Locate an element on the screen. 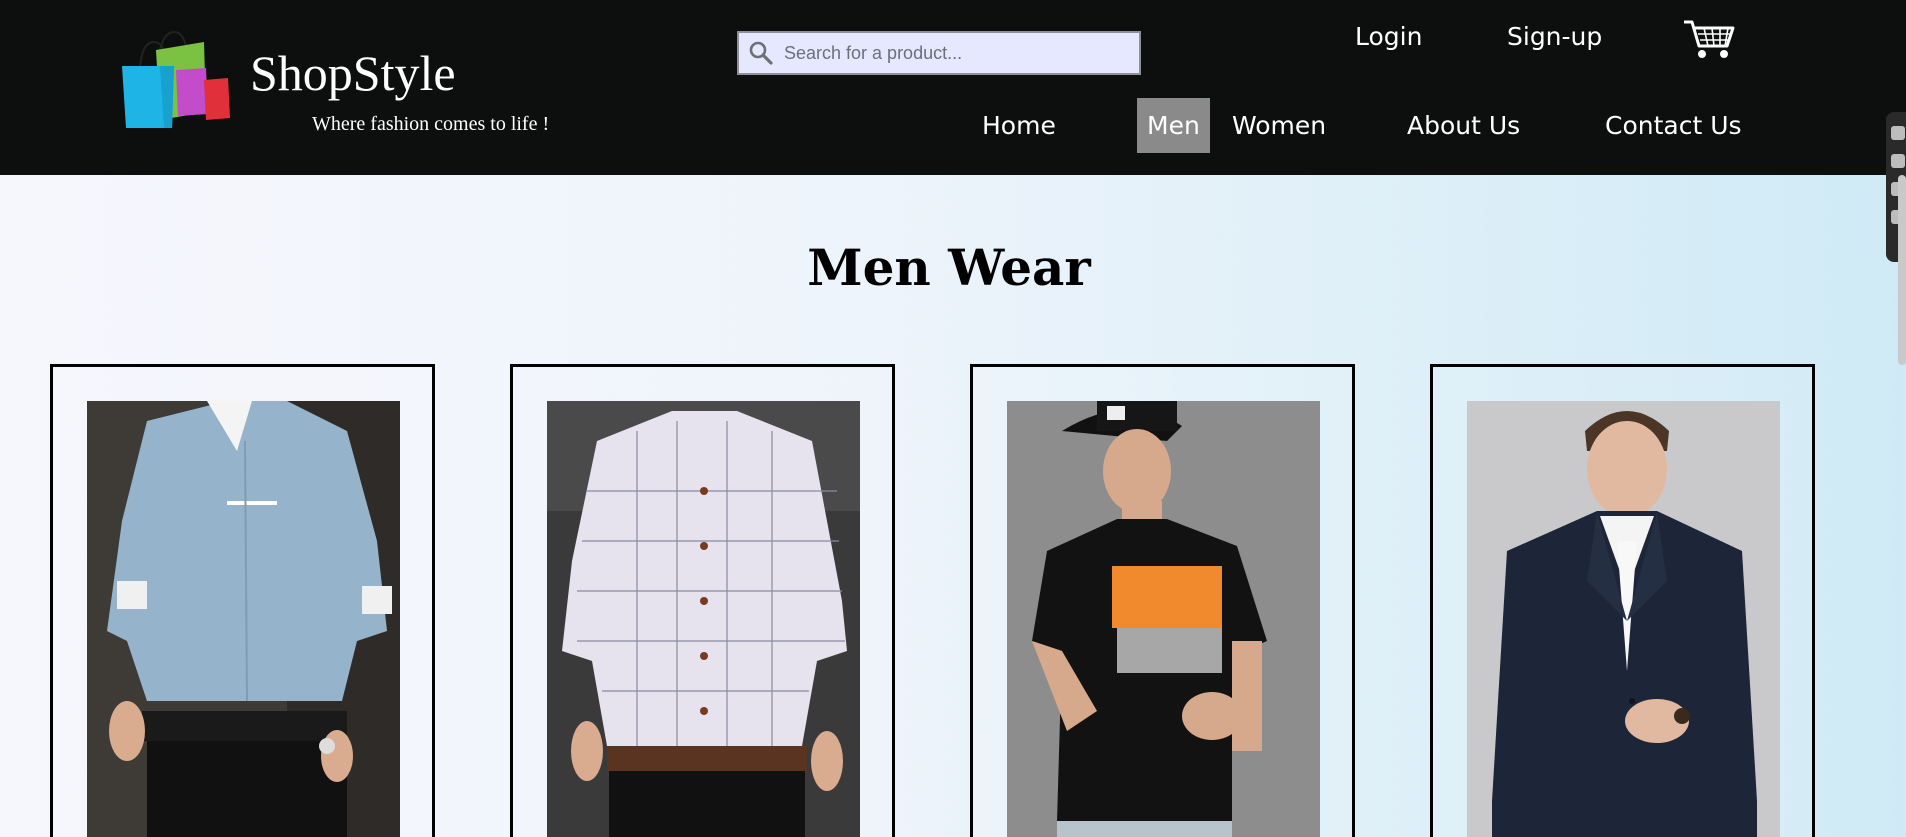 The image size is (1906, 837). shopping-bags-logo-icon is located at coordinates (176, 75).